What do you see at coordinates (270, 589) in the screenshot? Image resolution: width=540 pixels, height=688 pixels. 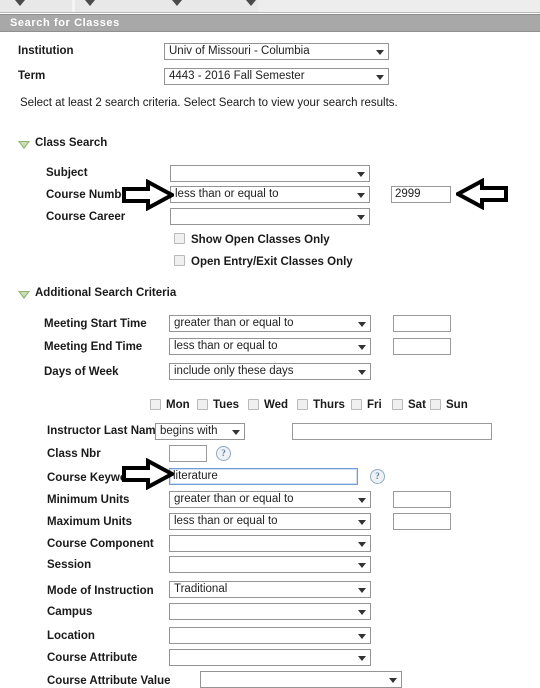 I see `mode-of-instruction-select: Traditional` at bounding box center [270, 589].